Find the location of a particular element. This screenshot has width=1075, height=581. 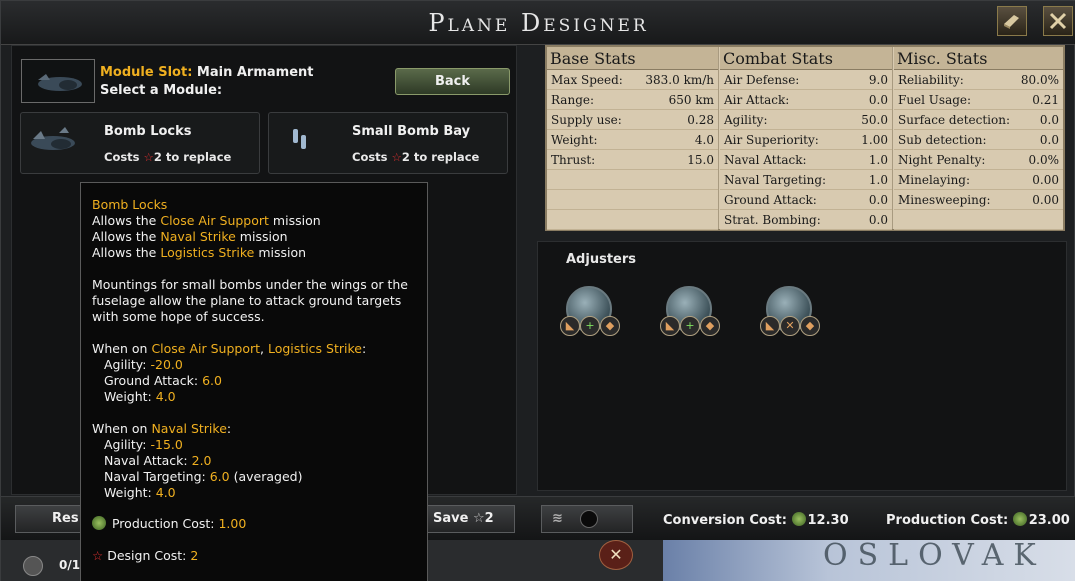

stat-label: Ground Attack: is located at coordinates (770, 200).